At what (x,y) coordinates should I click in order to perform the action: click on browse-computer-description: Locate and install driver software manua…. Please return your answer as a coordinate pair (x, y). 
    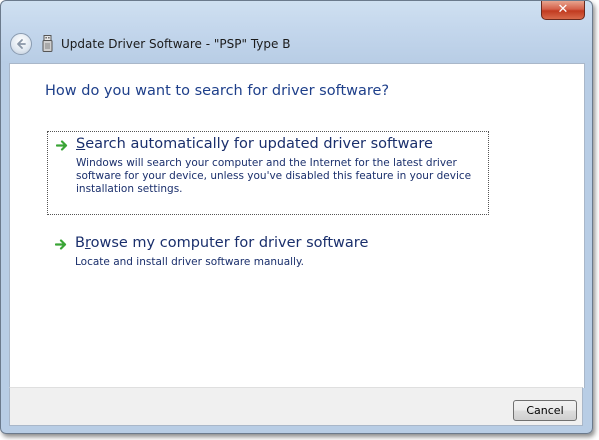
    Looking at the image, I should click on (190, 262).